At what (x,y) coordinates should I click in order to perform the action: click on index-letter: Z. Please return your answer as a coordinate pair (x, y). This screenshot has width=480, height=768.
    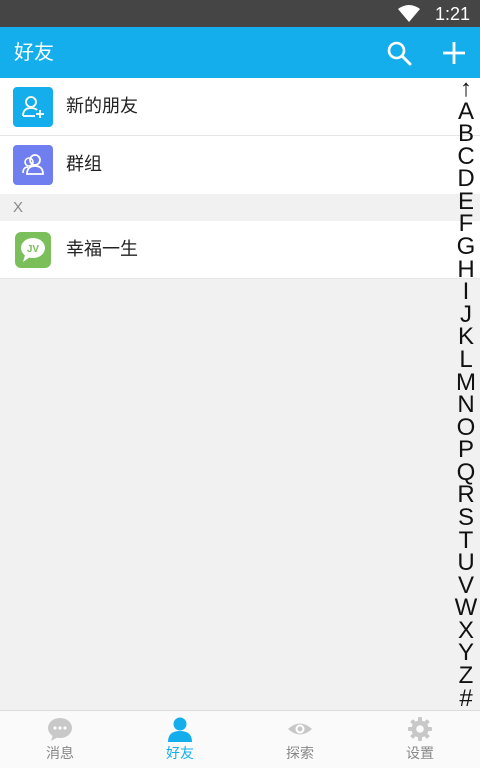
    Looking at the image, I should click on (466, 676).